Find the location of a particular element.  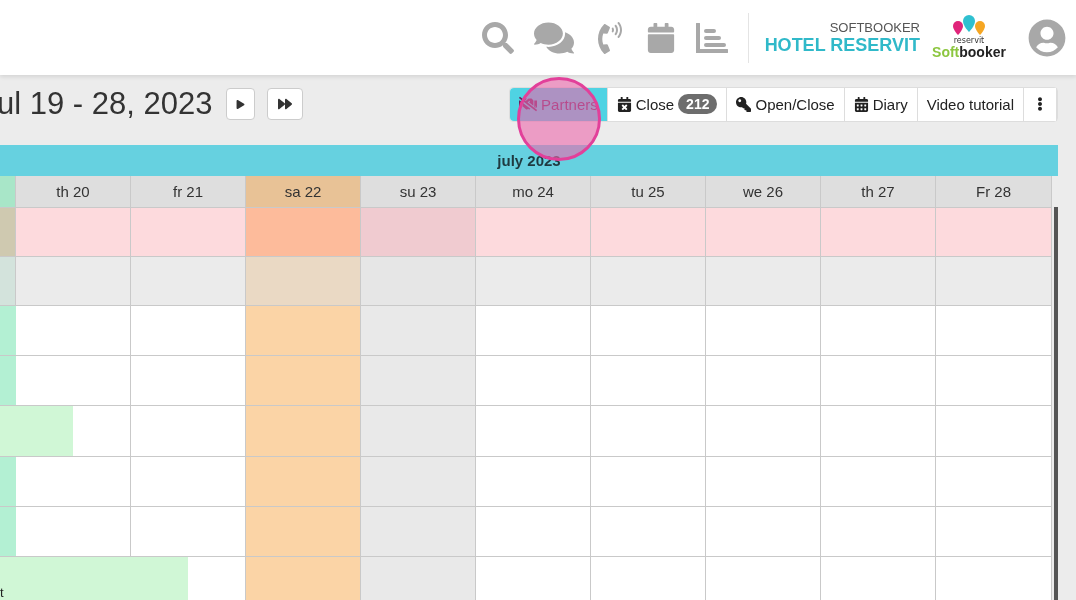

next-button is located at coordinates (241, 104).